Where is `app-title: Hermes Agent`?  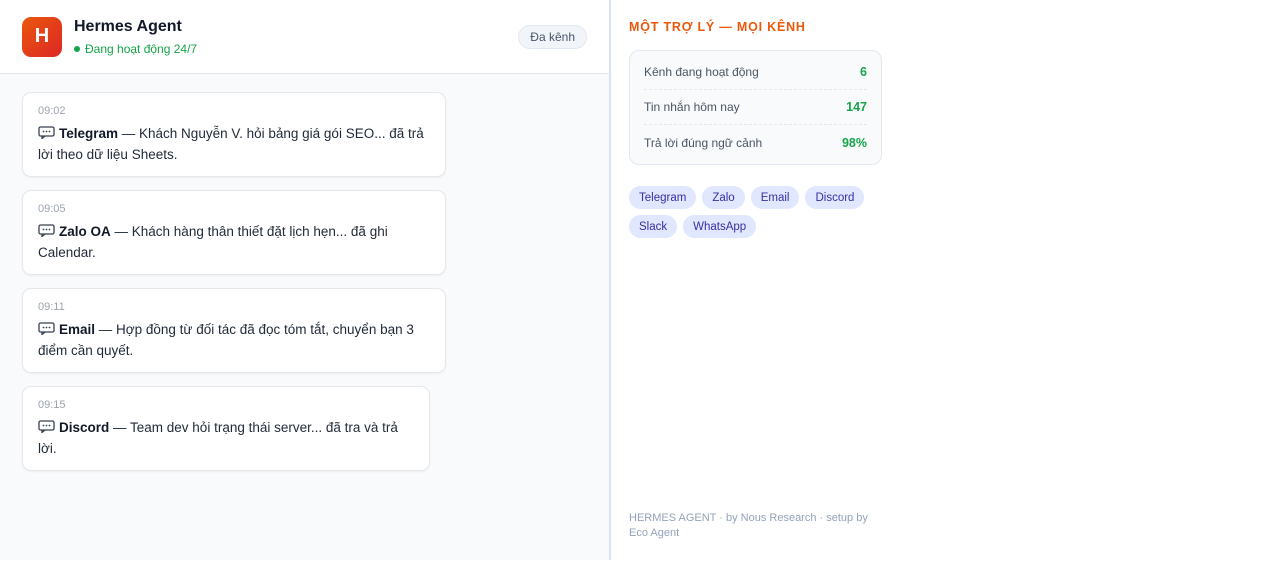
app-title: Hermes Agent is located at coordinates (128, 26).